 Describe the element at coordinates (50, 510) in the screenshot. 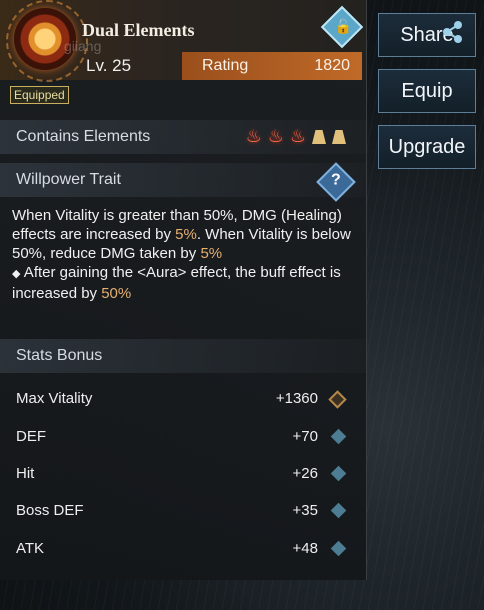

I see `stat-name: Boss DEF` at that location.